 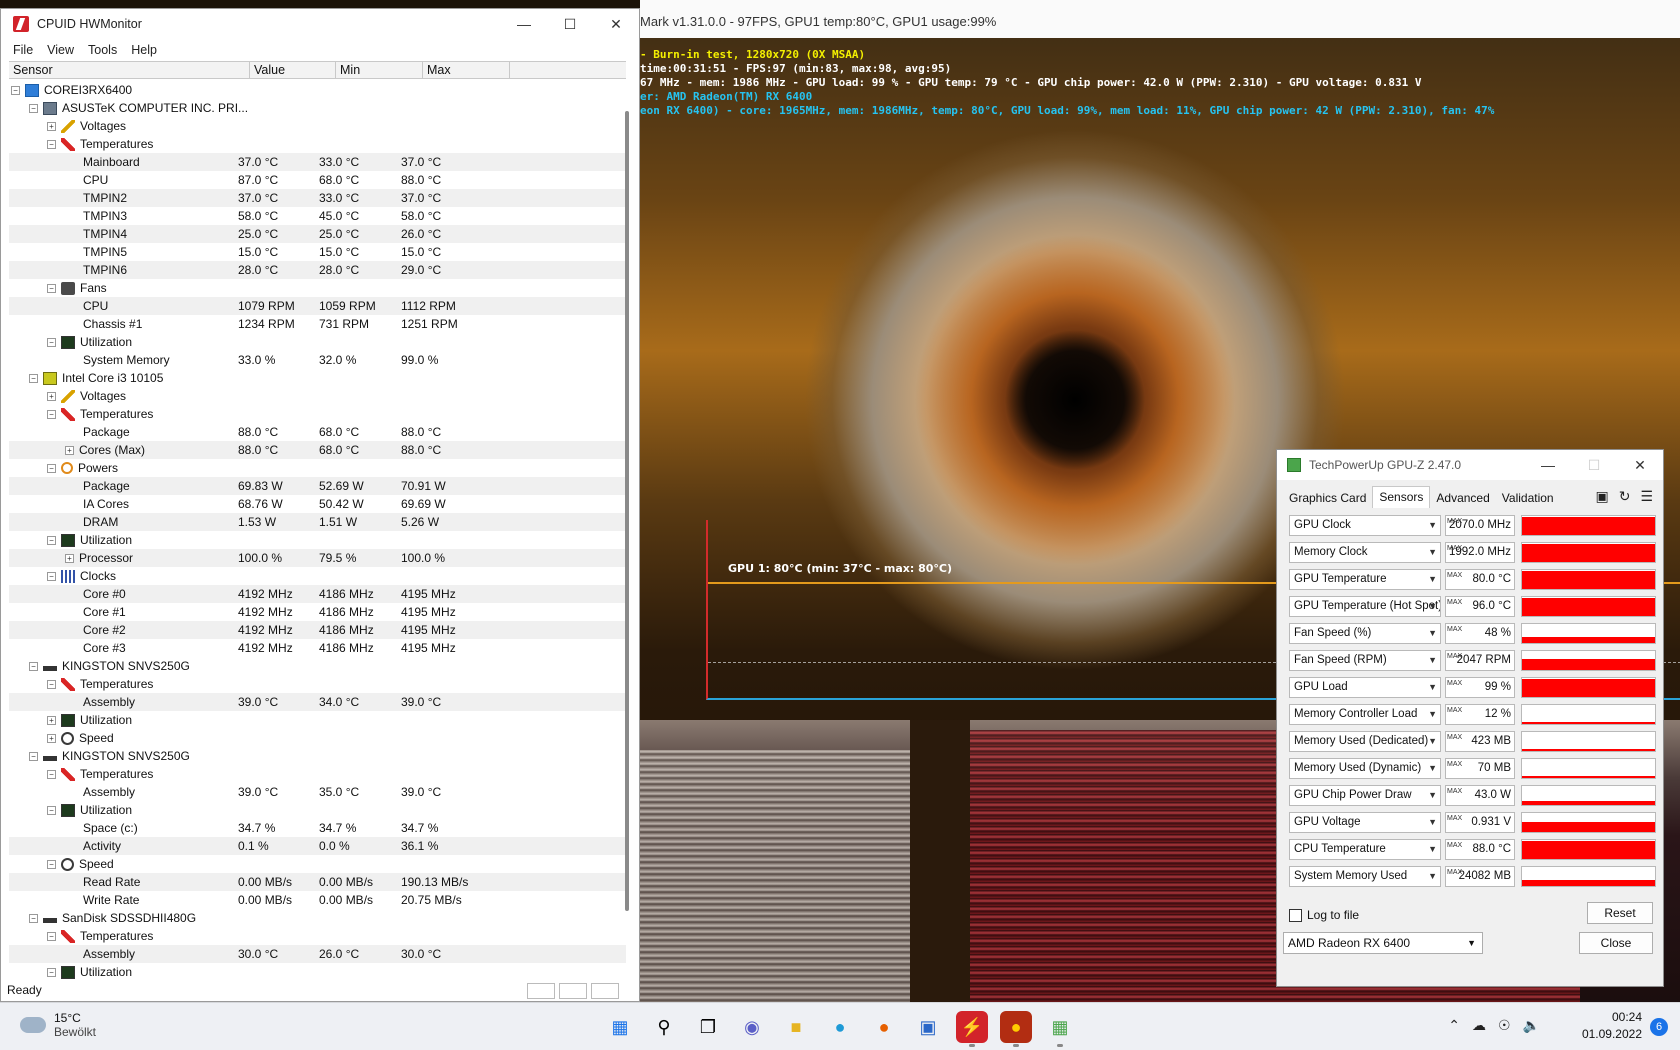 I want to click on store-icon: ▣, so click(x=928, y=1027).